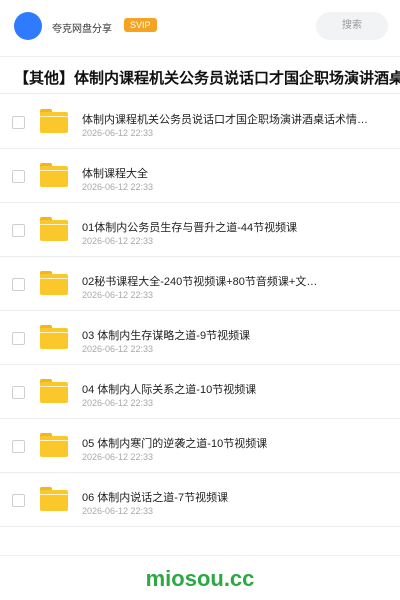 Image resolution: width=400 pixels, height=600 pixels. What do you see at coordinates (140, 25) in the screenshot?
I see `svip-badge: SVIP` at bounding box center [140, 25].